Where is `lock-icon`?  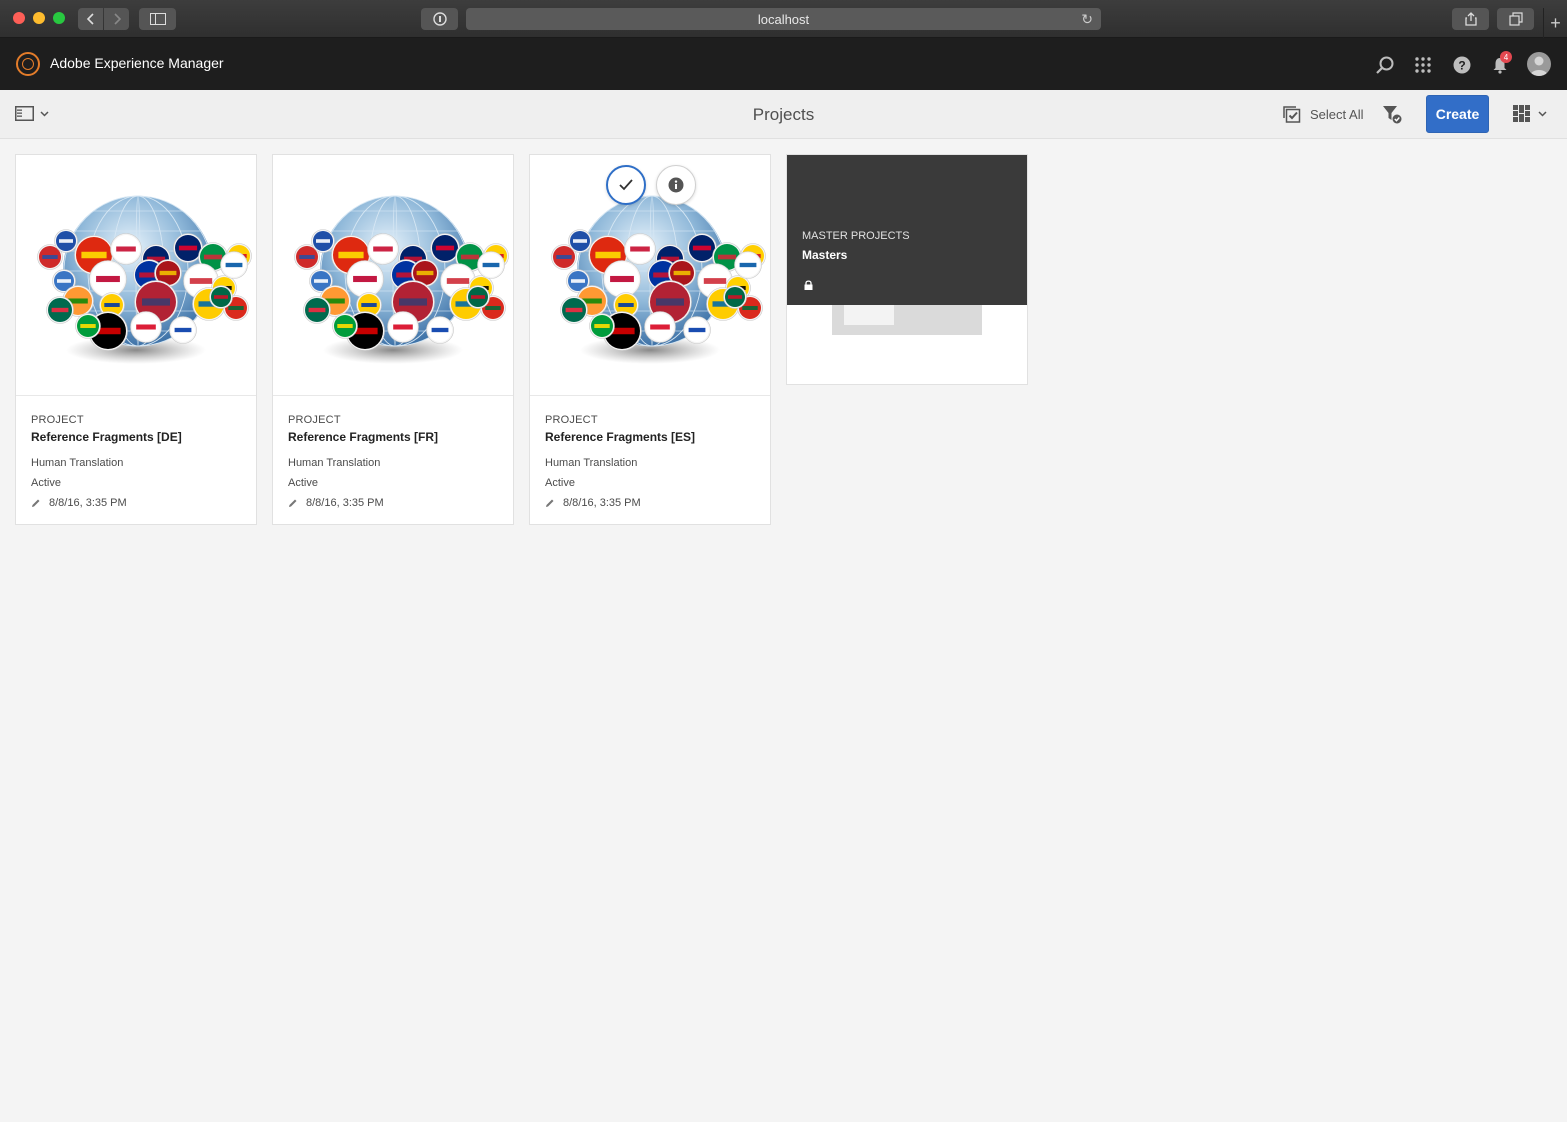 lock-icon is located at coordinates (808, 286).